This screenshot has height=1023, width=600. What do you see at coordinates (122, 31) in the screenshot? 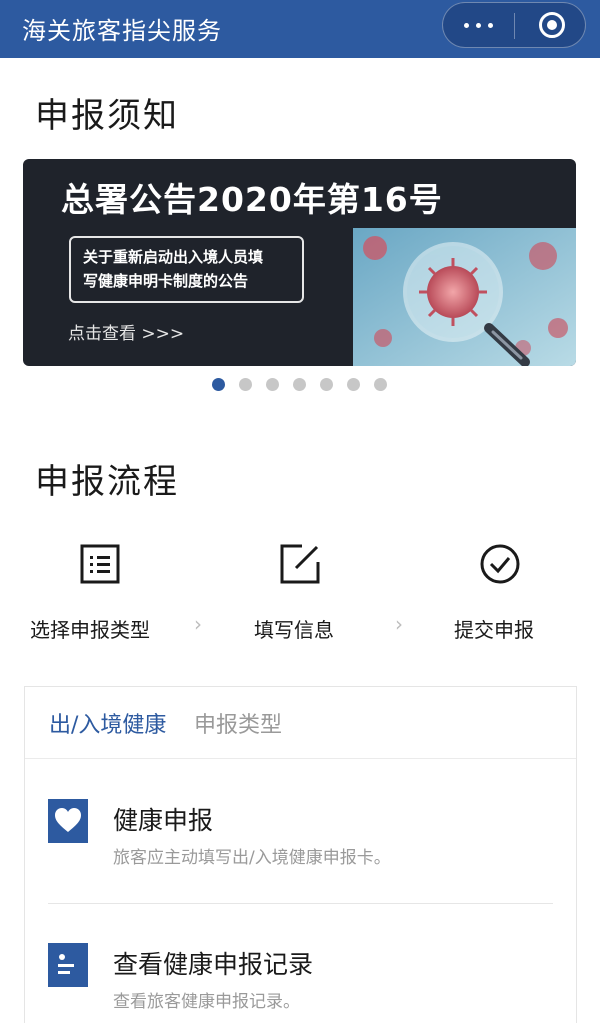
I see `app-title: 海关旅客指尖服务` at bounding box center [122, 31].